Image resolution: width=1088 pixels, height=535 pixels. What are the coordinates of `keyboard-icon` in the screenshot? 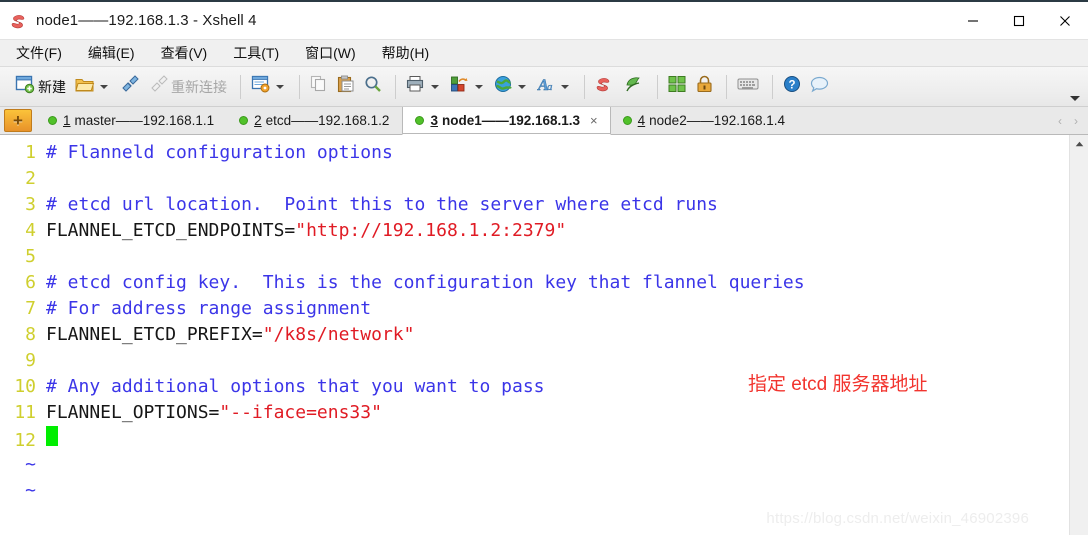 It's located at (748, 86).